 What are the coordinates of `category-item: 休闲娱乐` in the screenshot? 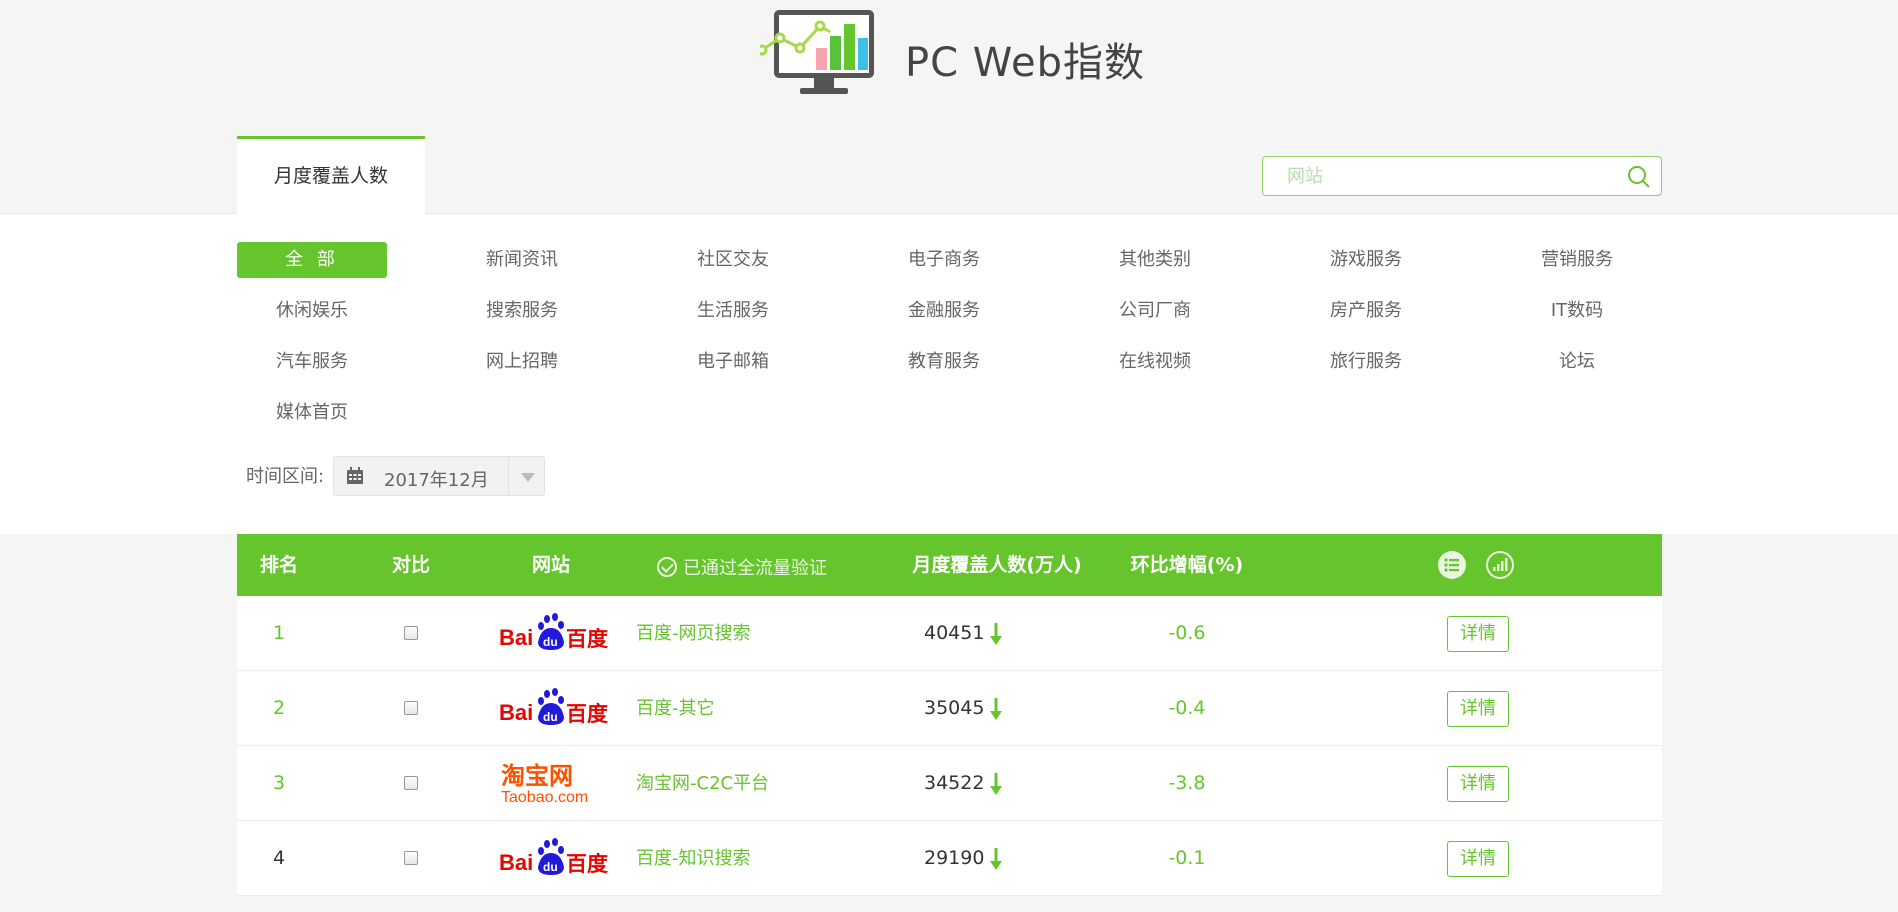 It's located at (312, 311).